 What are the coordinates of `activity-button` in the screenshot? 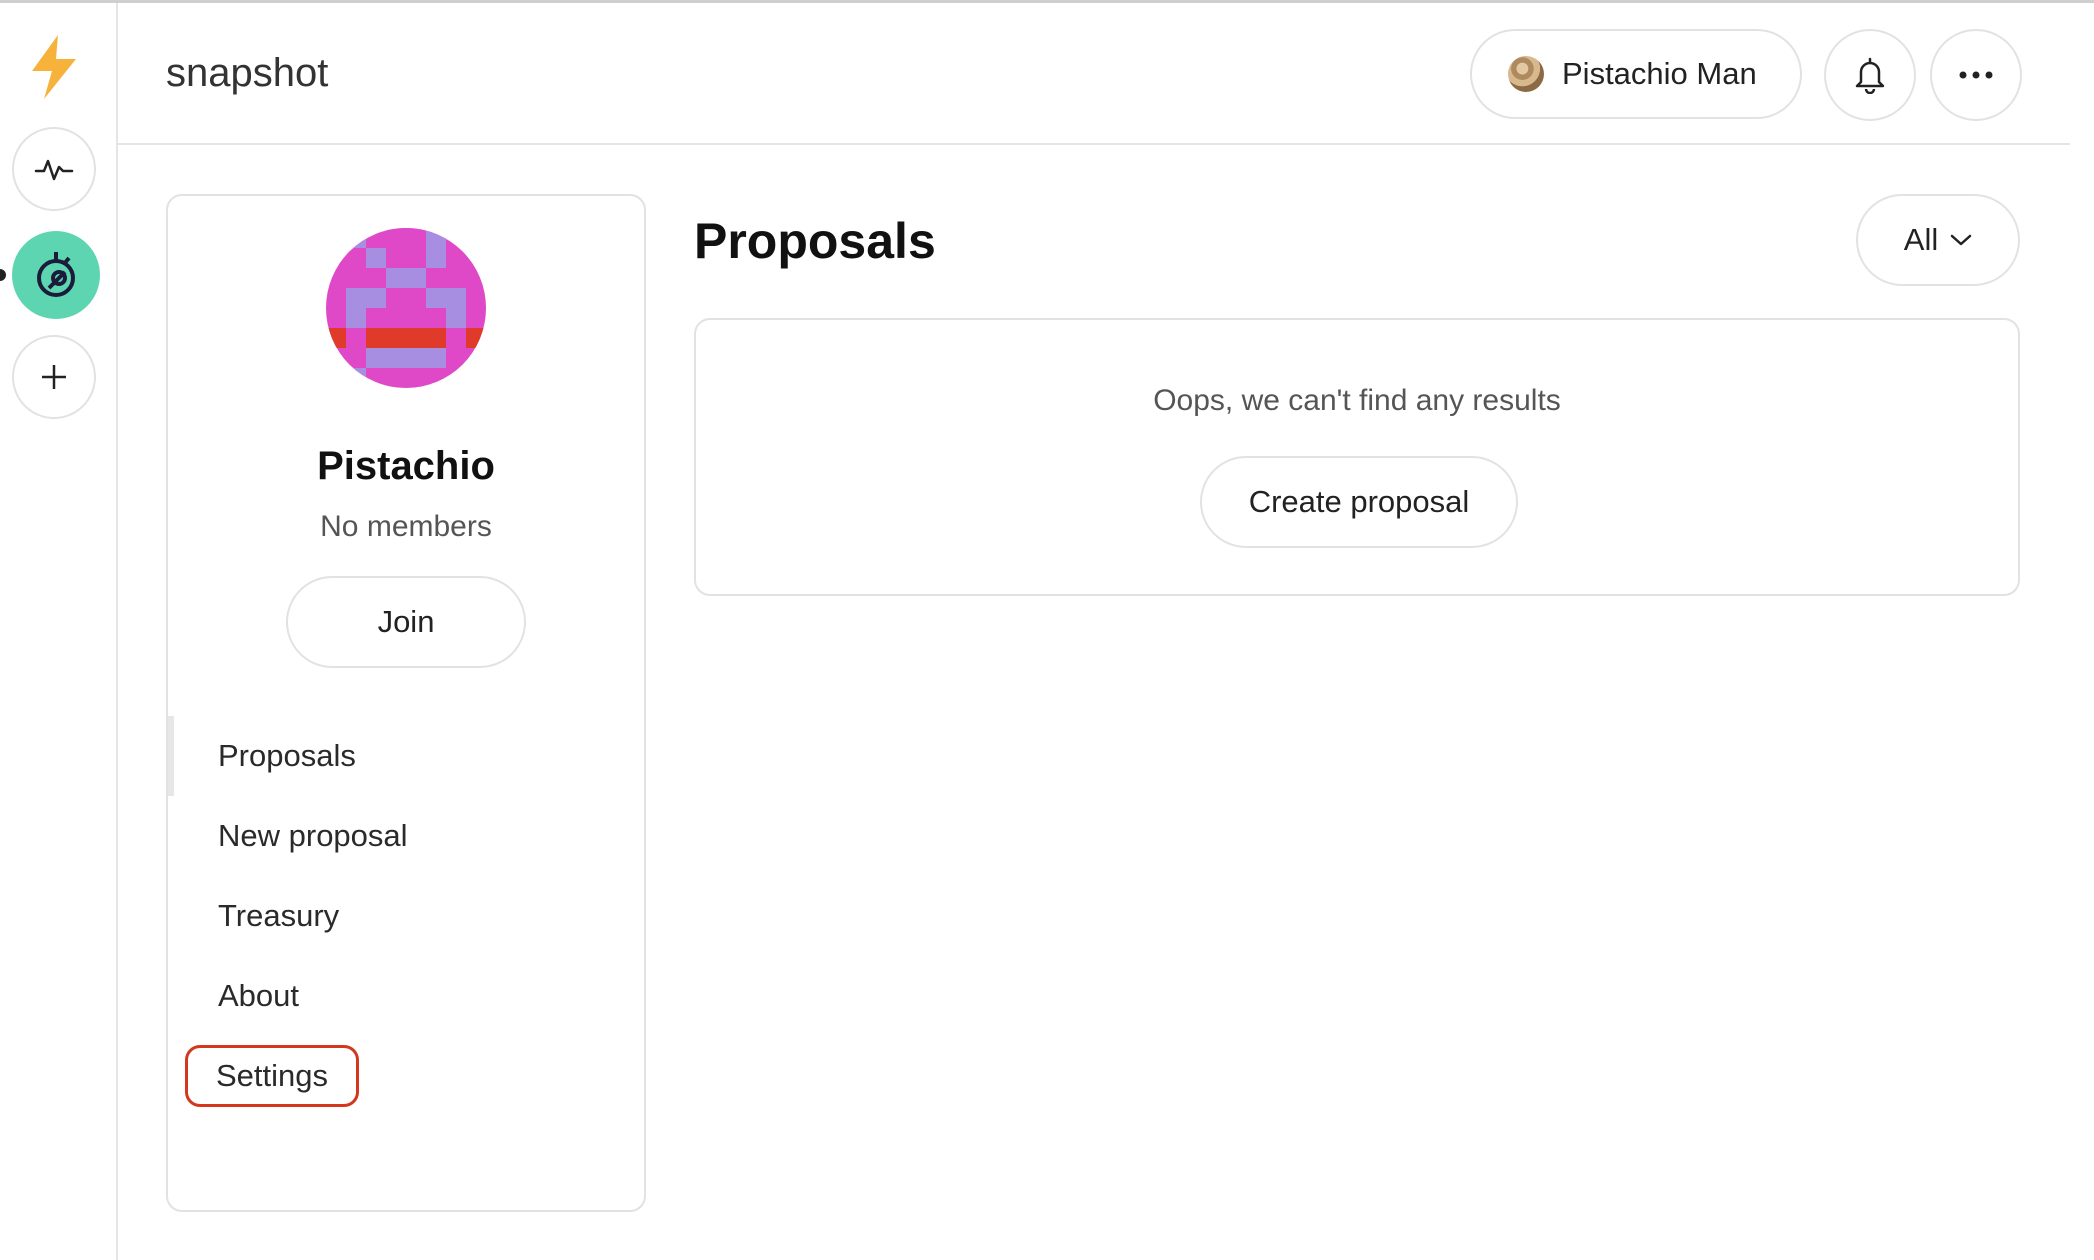 It's located at (54, 169).